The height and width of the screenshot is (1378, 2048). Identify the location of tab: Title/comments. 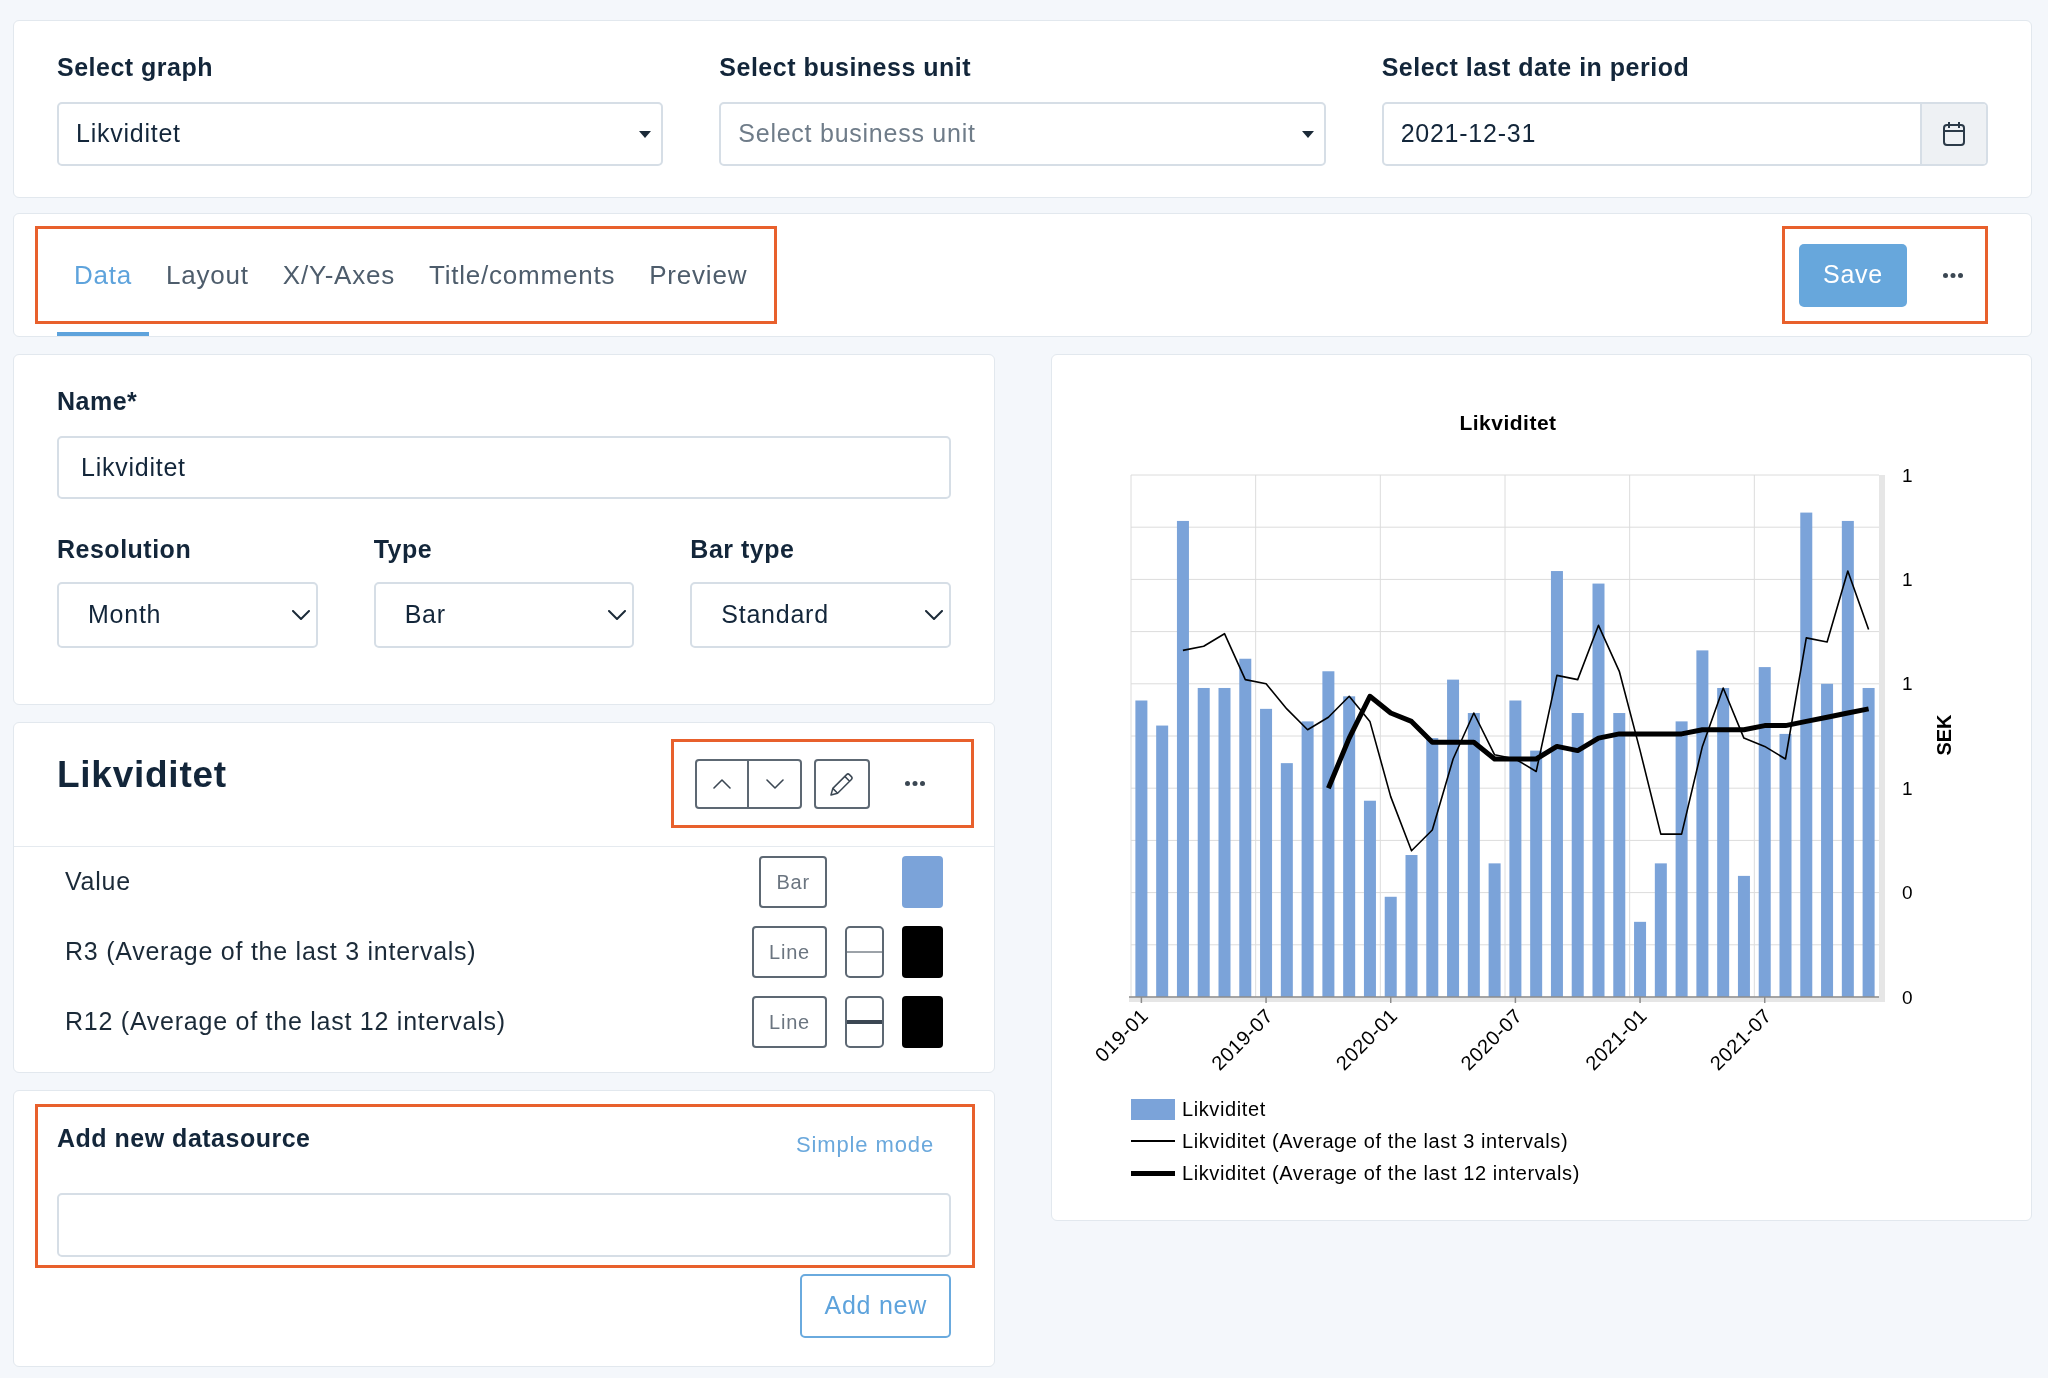
(522, 275).